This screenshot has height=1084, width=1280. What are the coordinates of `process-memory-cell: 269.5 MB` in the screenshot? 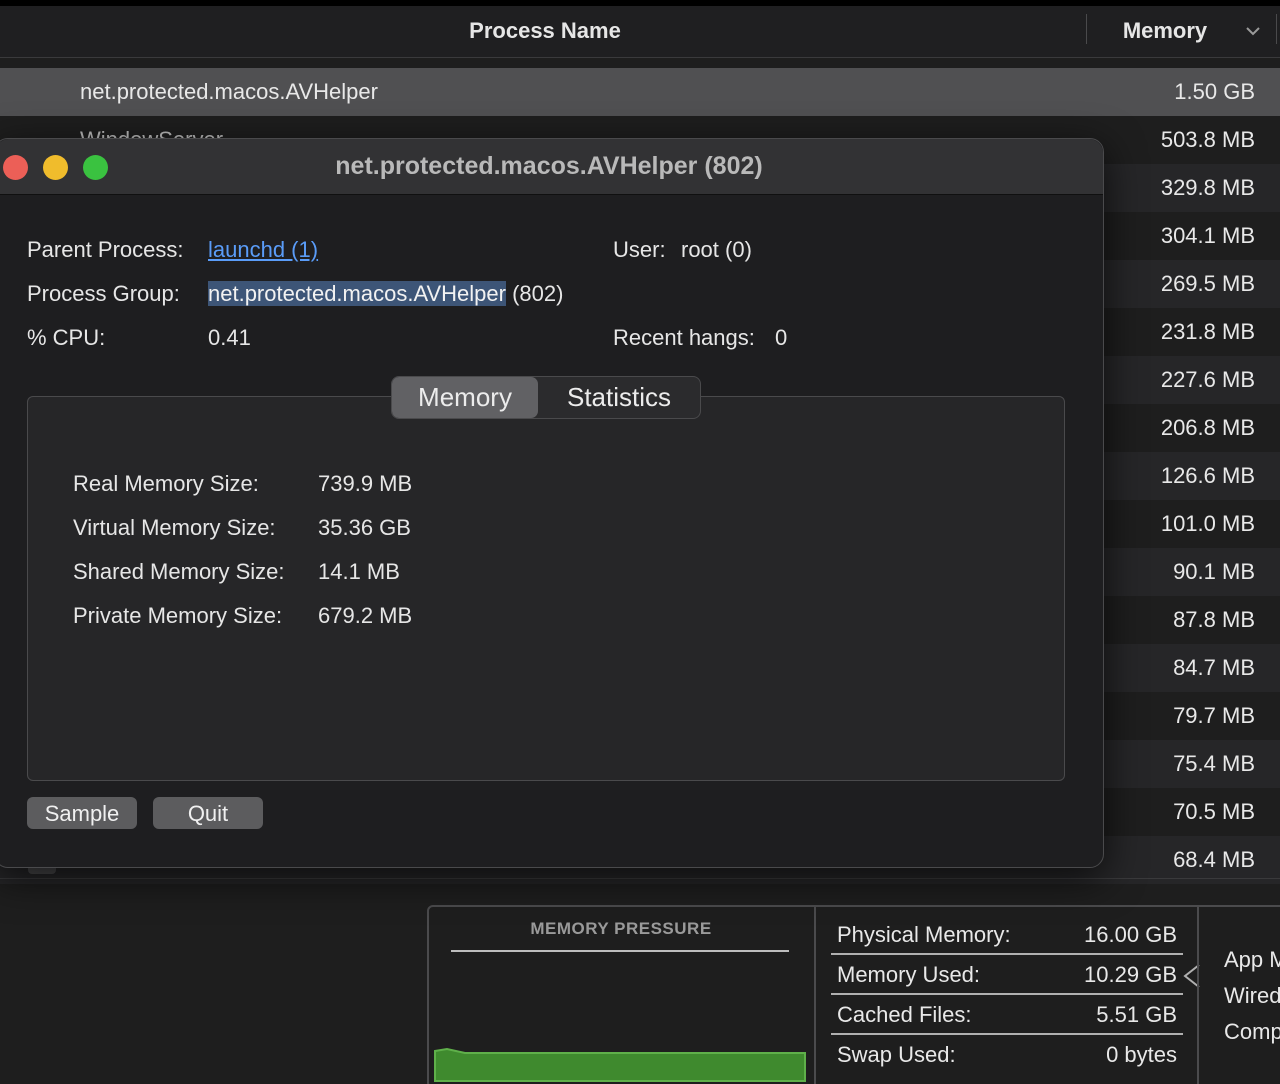 It's located at (1207, 283).